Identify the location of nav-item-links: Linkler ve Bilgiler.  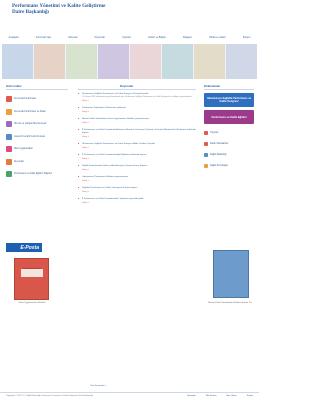
(157, 37).